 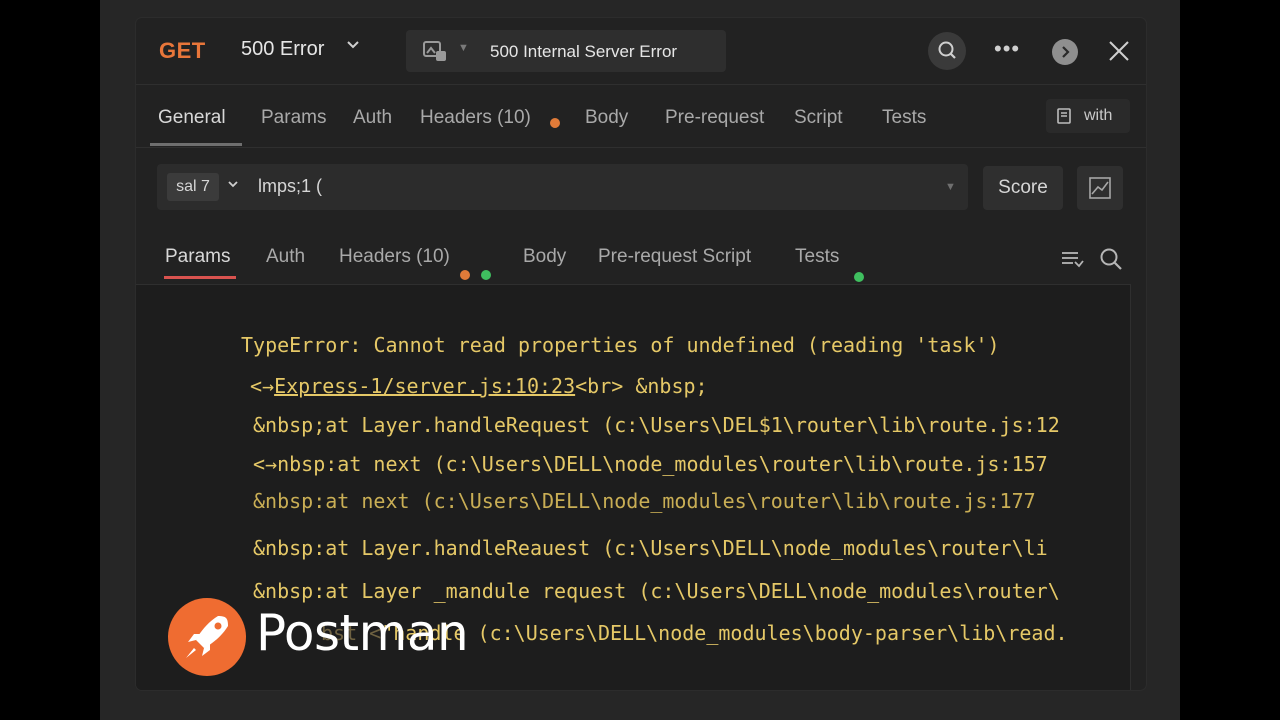 What do you see at coordinates (555, 123) in the screenshot?
I see `headers-status-dot` at bounding box center [555, 123].